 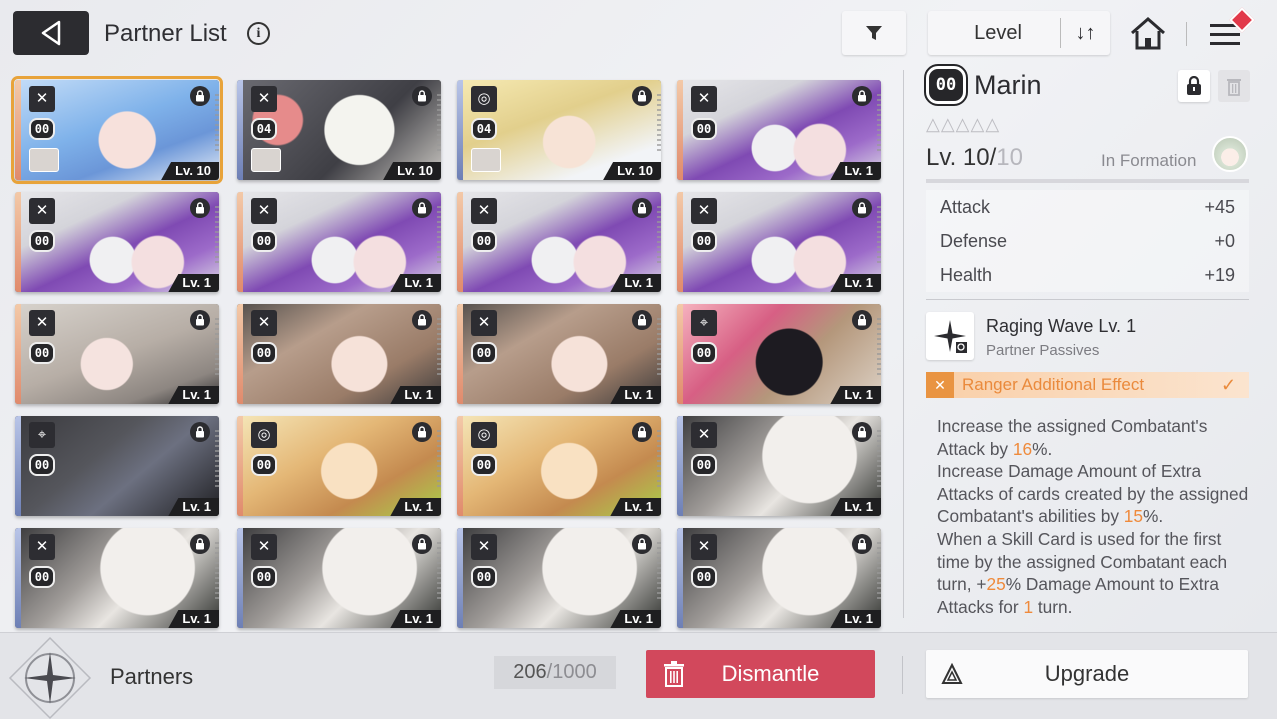 I want to click on page-title: Partner List, so click(x=165, y=33).